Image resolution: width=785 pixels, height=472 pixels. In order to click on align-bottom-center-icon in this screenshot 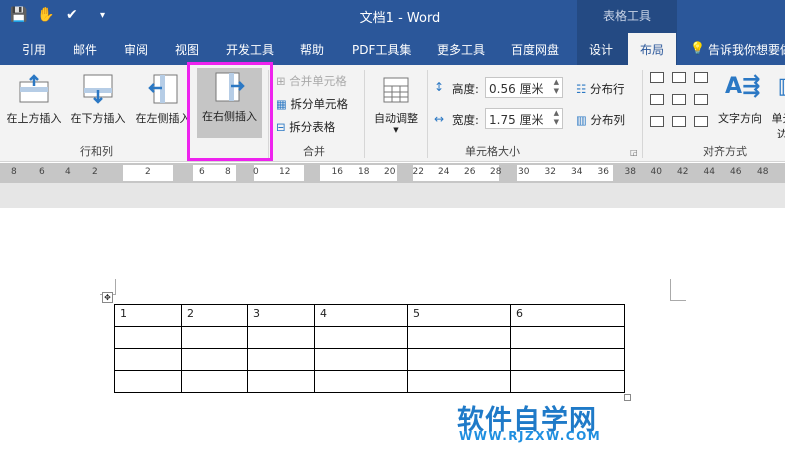, I will do `click(679, 121)`.